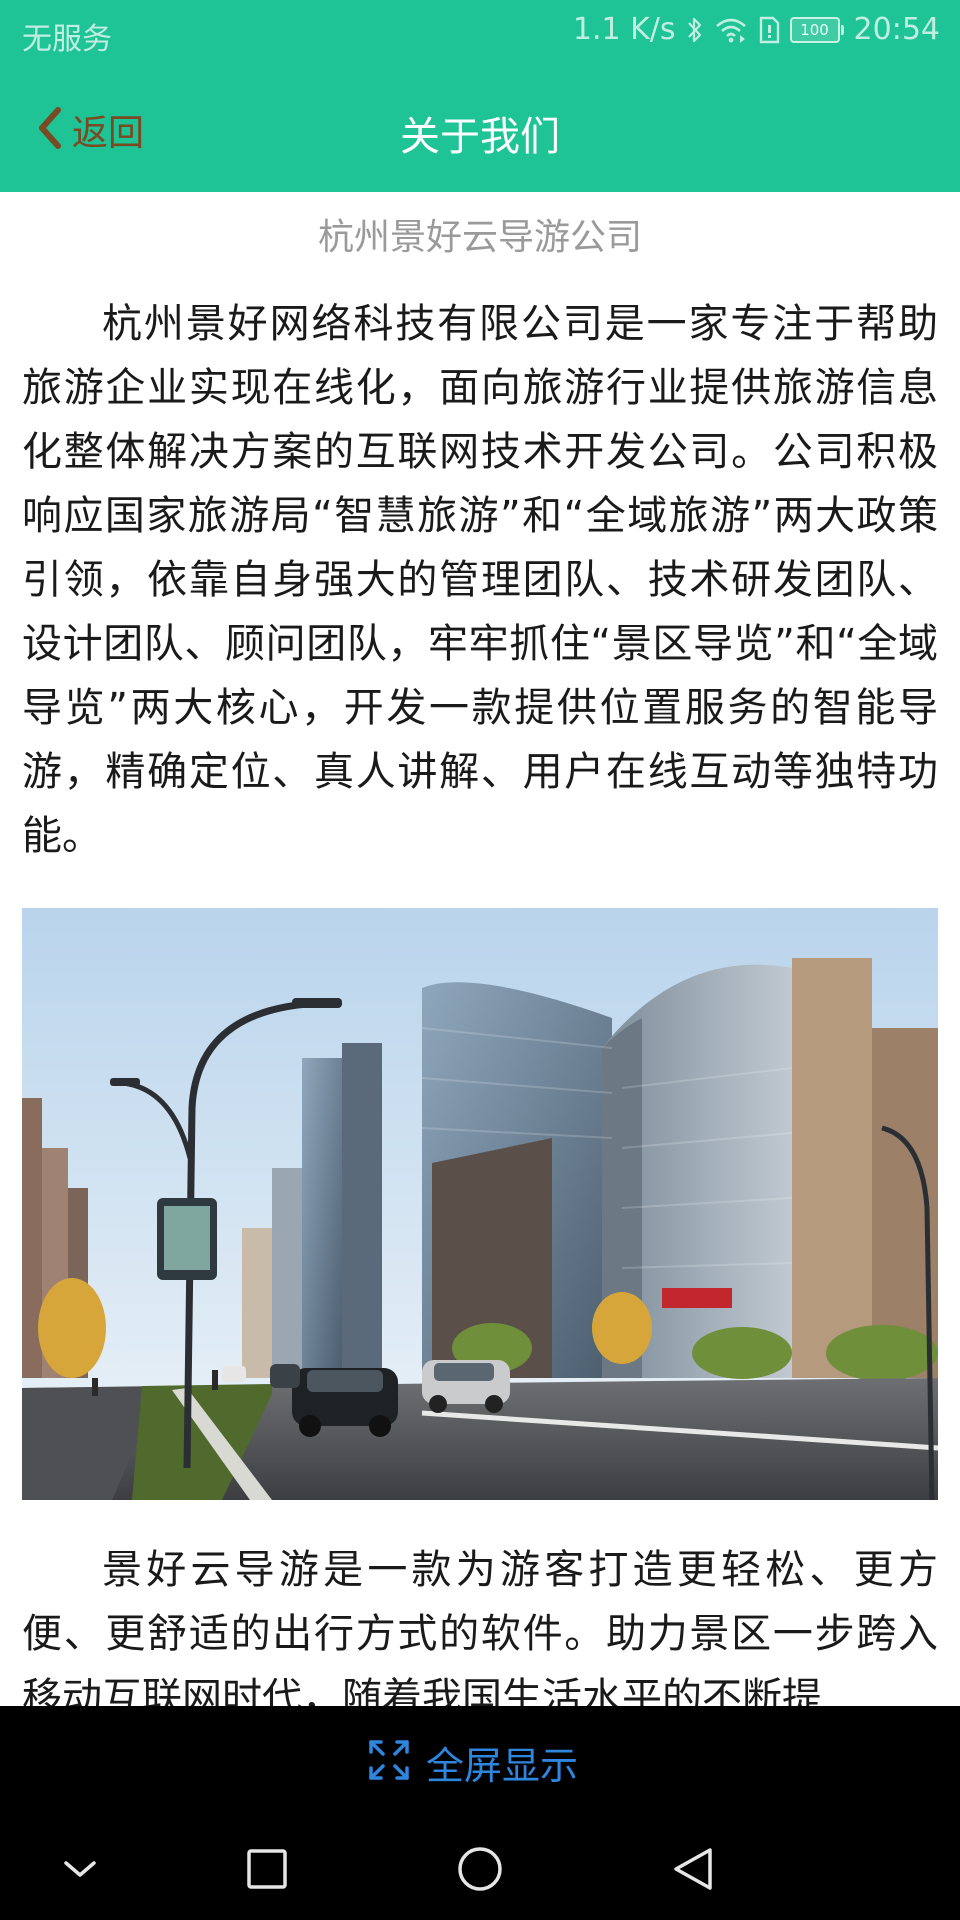  What do you see at coordinates (695, 30) in the screenshot?
I see `bluetooth-icon` at bounding box center [695, 30].